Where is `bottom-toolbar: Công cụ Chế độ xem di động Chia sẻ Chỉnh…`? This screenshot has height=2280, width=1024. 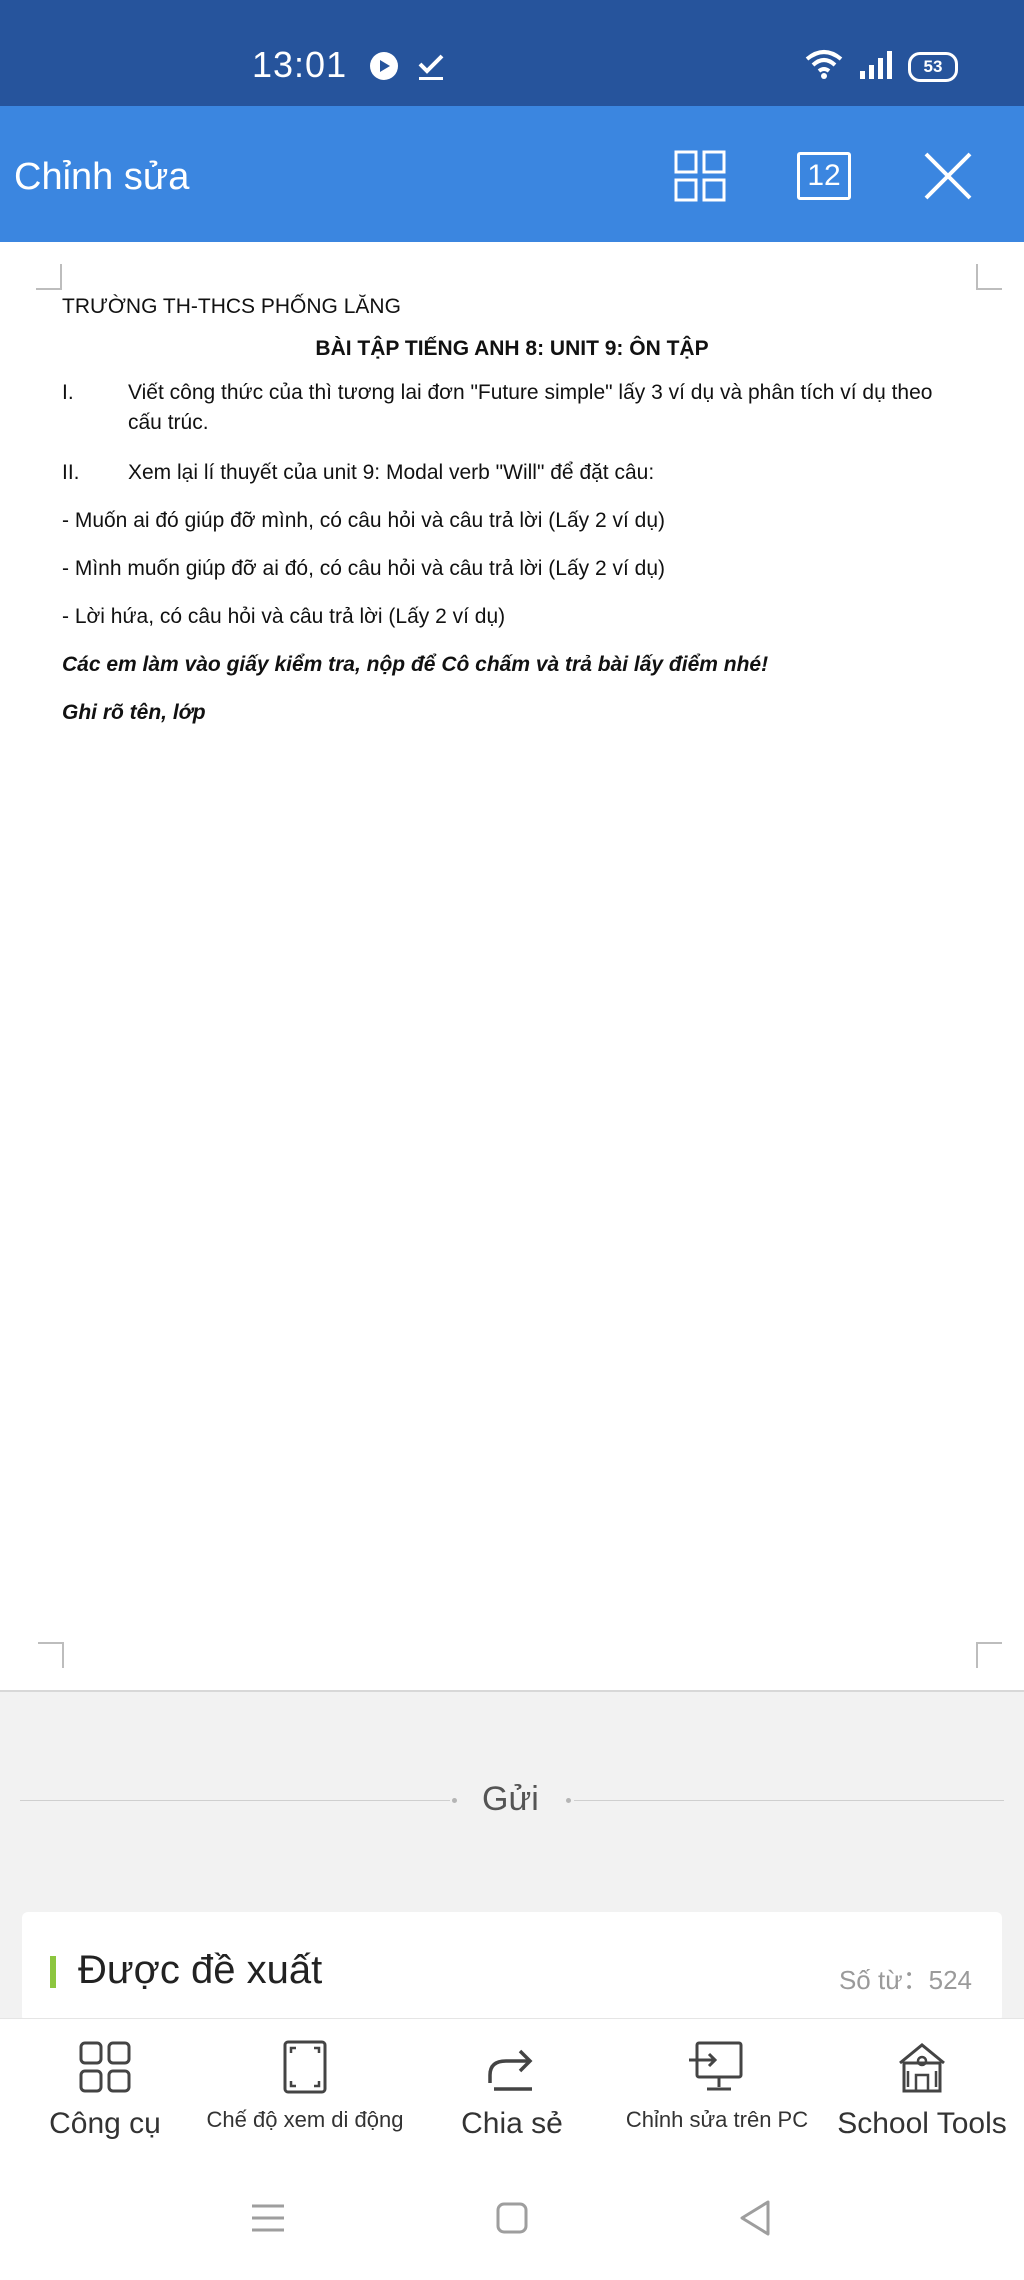
bottom-toolbar: Công cụ Chế độ xem di động Chia sẻ Chỉnh… is located at coordinates (512, 2087).